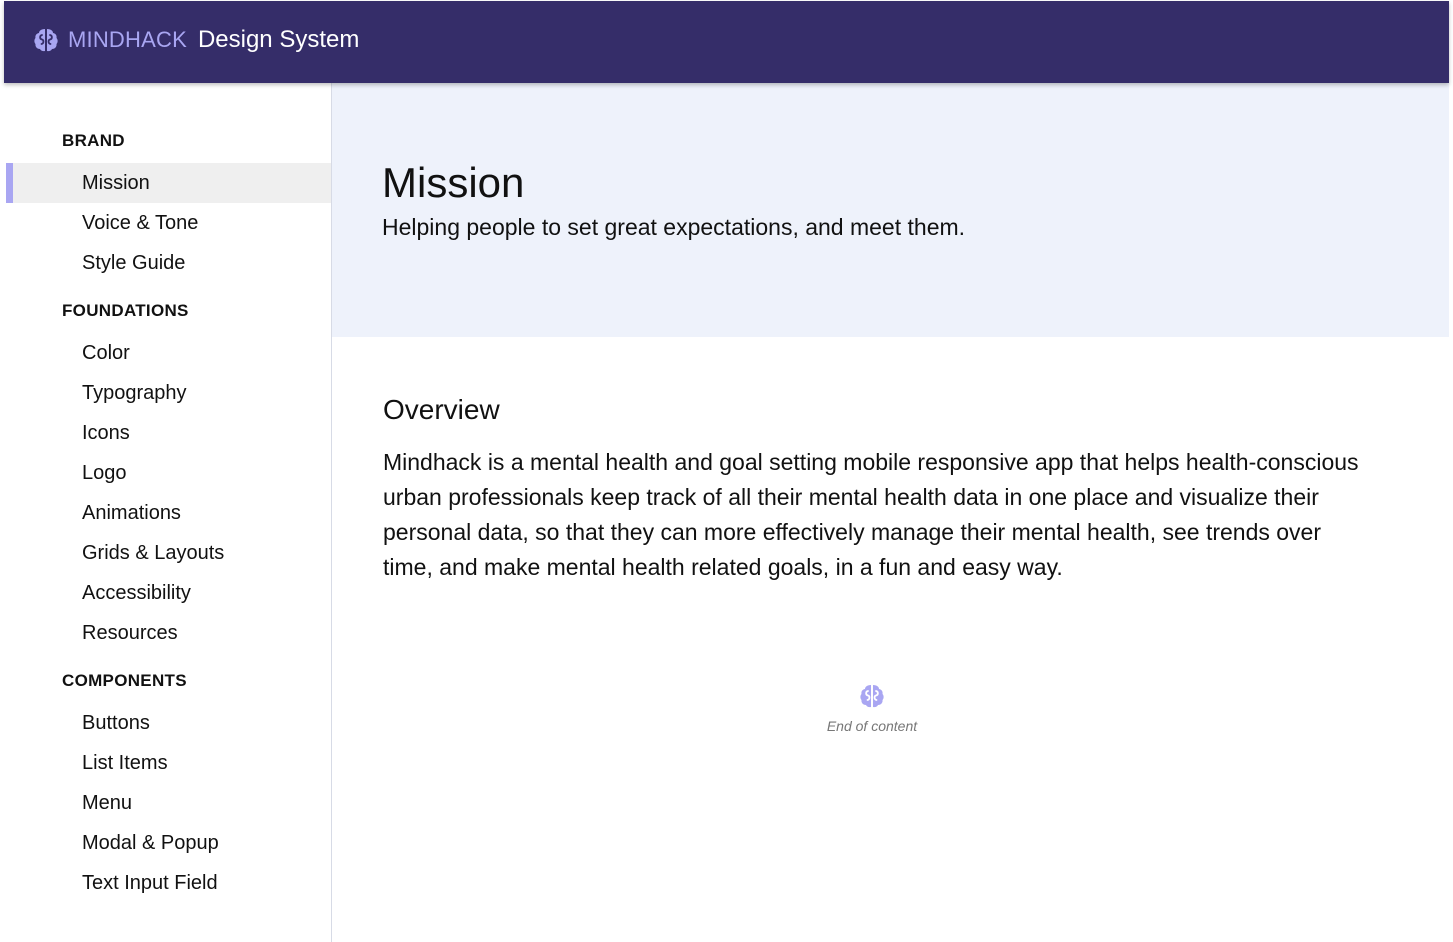 The height and width of the screenshot is (942, 1453). I want to click on brand-name: MINDHACK, so click(127, 39).